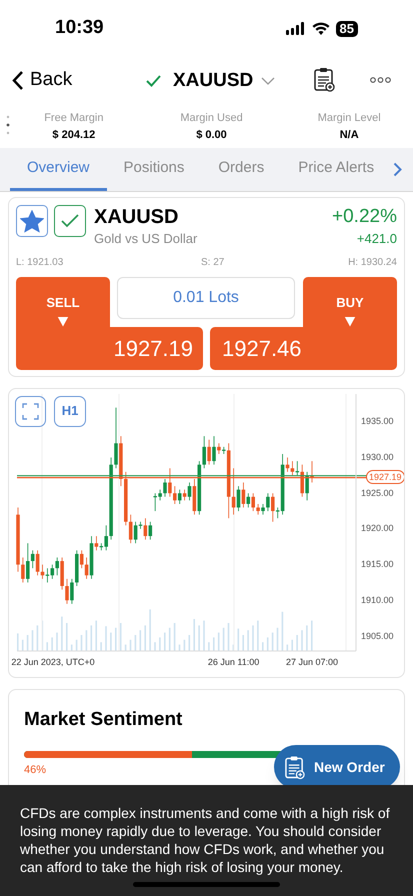  Describe the element at coordinates (146, 239) in the screenshot. I see `instrument-description: Gold vs US Dollar` at that location.